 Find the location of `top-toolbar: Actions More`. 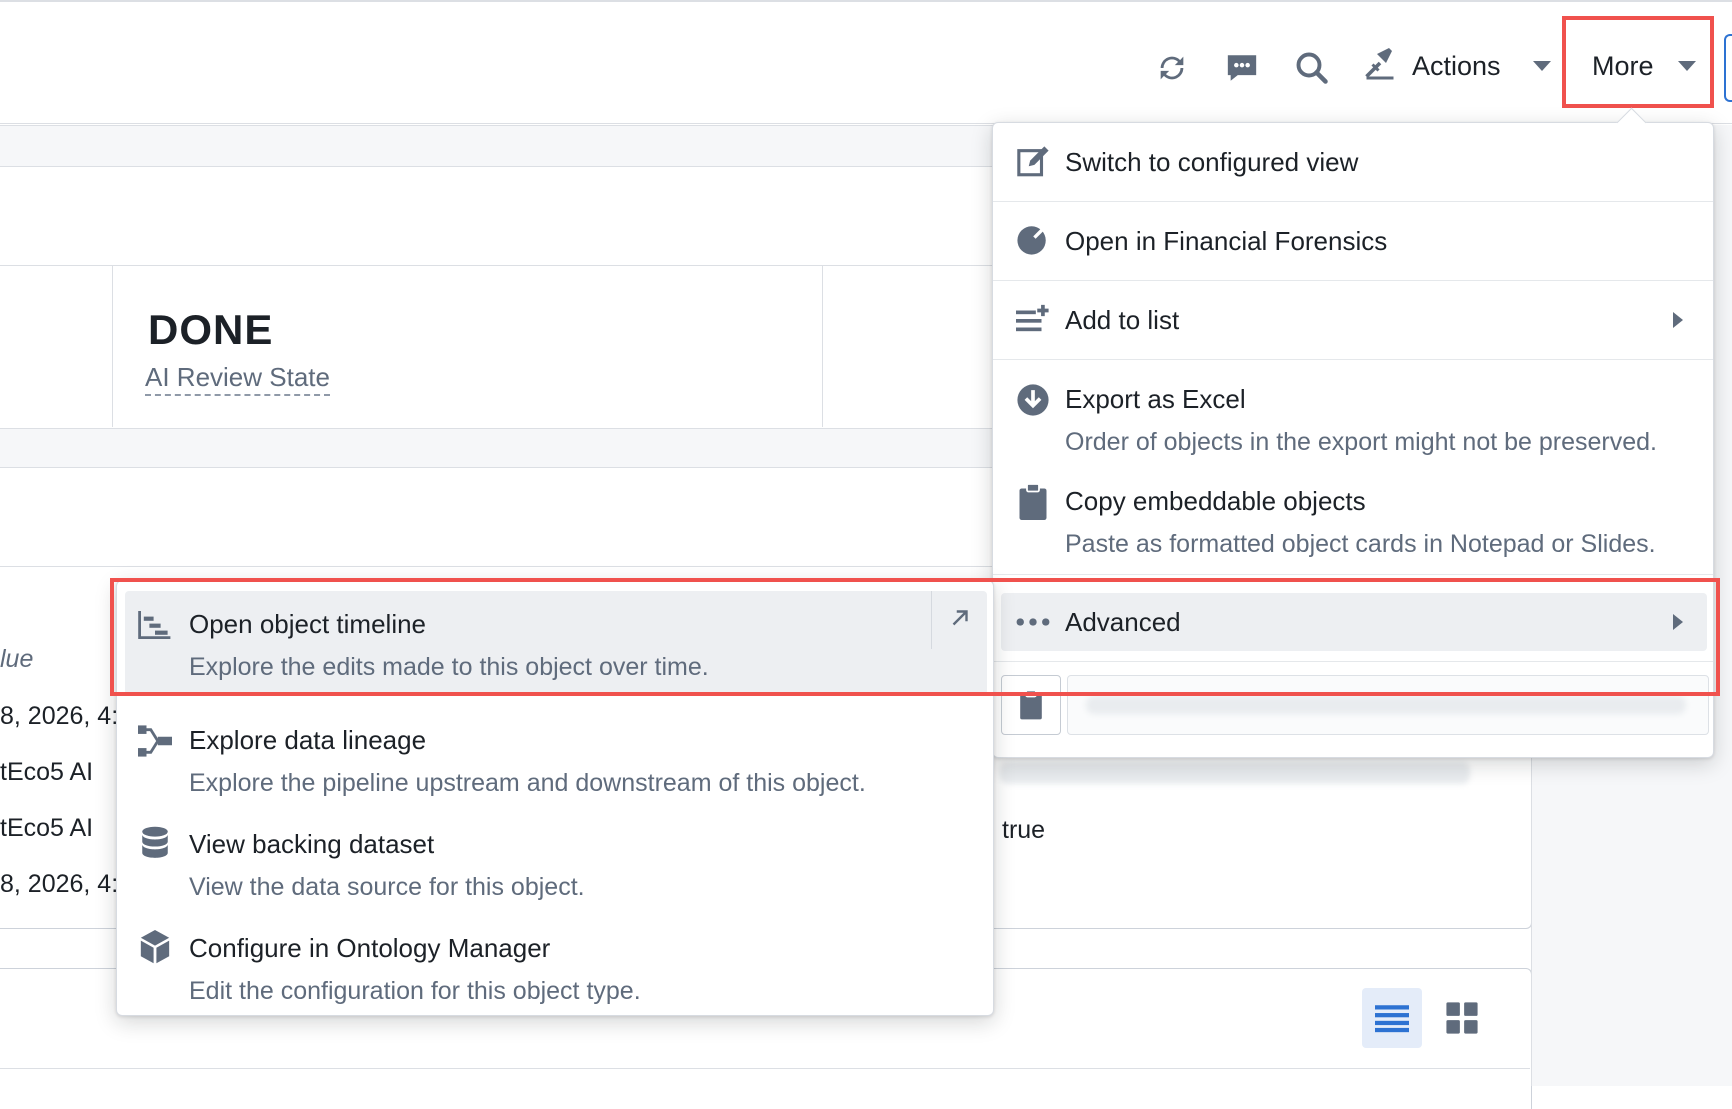

top-toolbar: Actions More is located at coordinates (866, 62).